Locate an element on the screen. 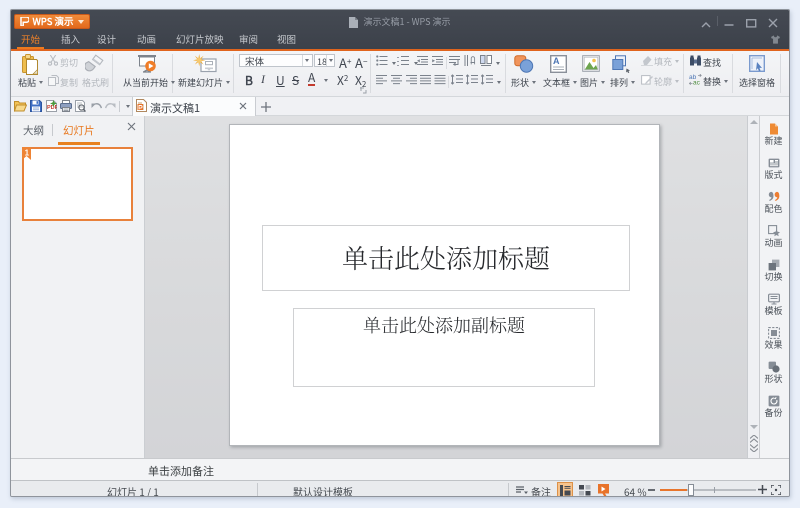 The image size is (800, 508). svg-text: ac is located at coordinates (697, 83).